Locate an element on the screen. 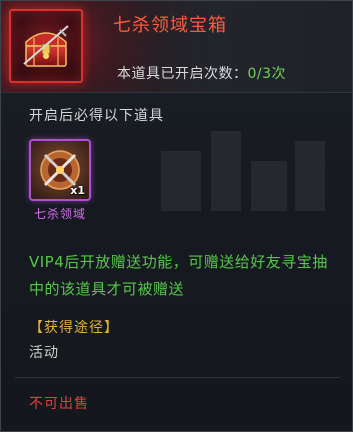 The image size is (353, 432). source-value: 活动 is located at coordinates (44, 353).